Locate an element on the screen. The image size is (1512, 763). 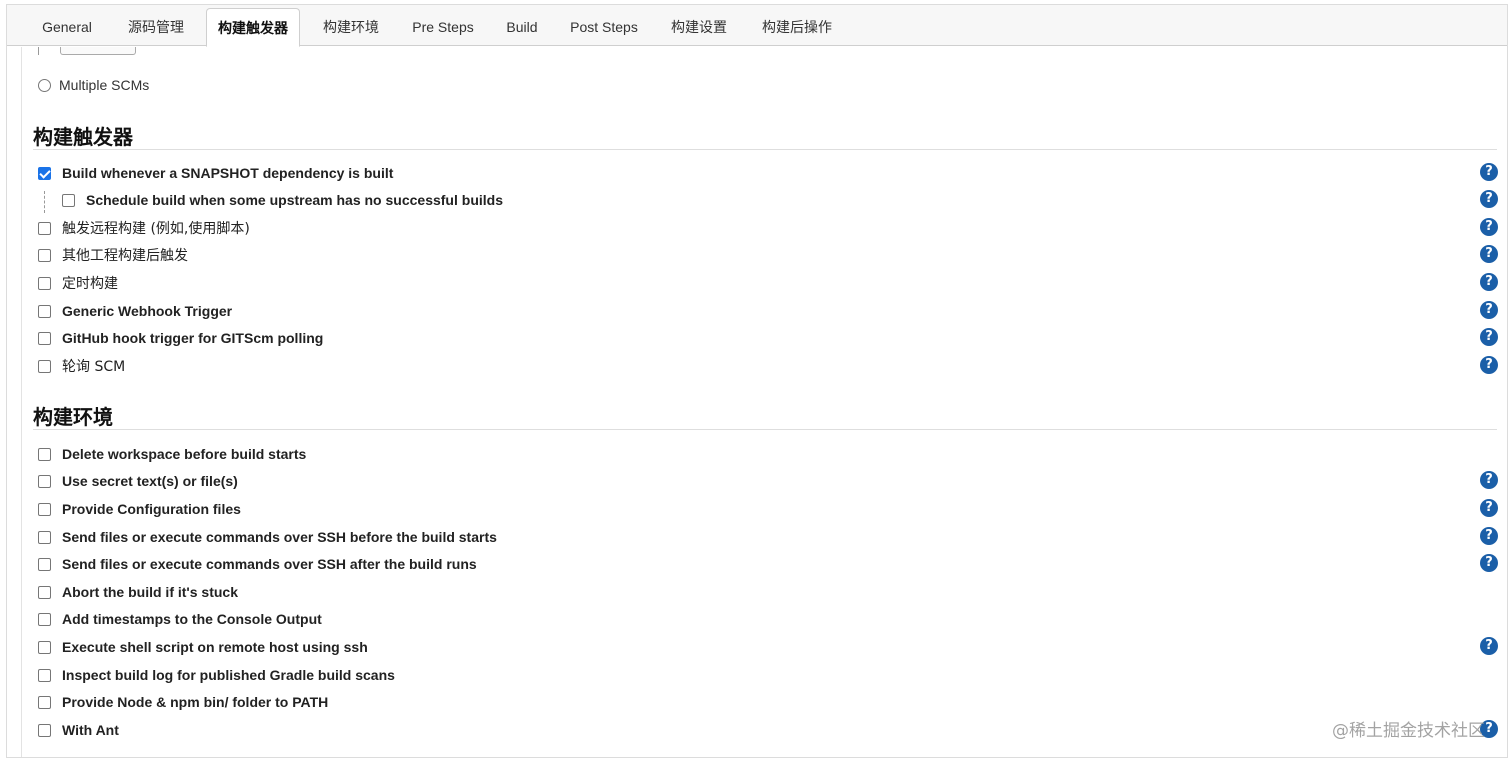
option-label: 其他工程构建后触发 is located at coordinates (125, 256).